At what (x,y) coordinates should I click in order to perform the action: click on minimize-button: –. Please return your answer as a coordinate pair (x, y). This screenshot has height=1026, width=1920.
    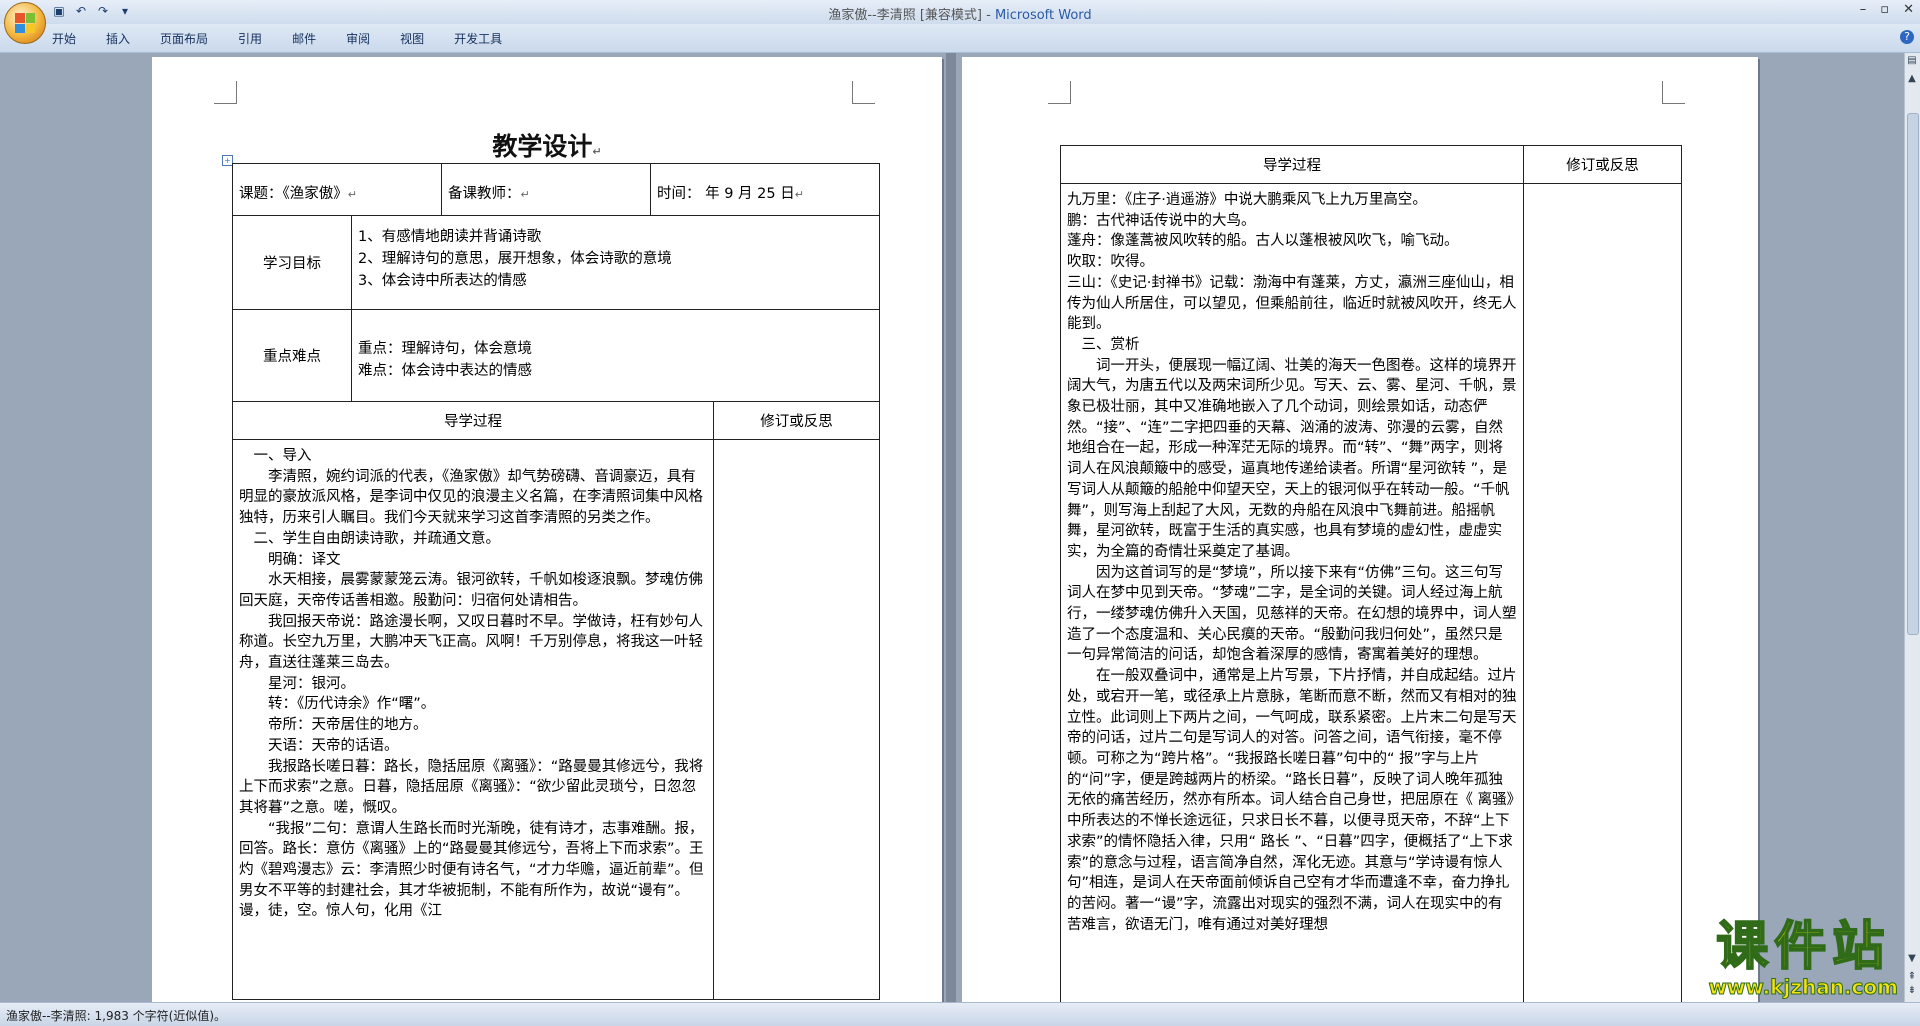
    Looking at the image, I should click on (1863, 9).